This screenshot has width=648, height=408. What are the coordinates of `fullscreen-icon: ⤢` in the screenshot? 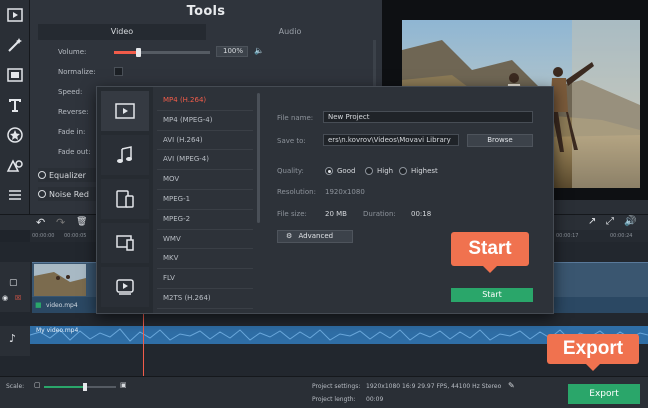 It's located at (610, 221).